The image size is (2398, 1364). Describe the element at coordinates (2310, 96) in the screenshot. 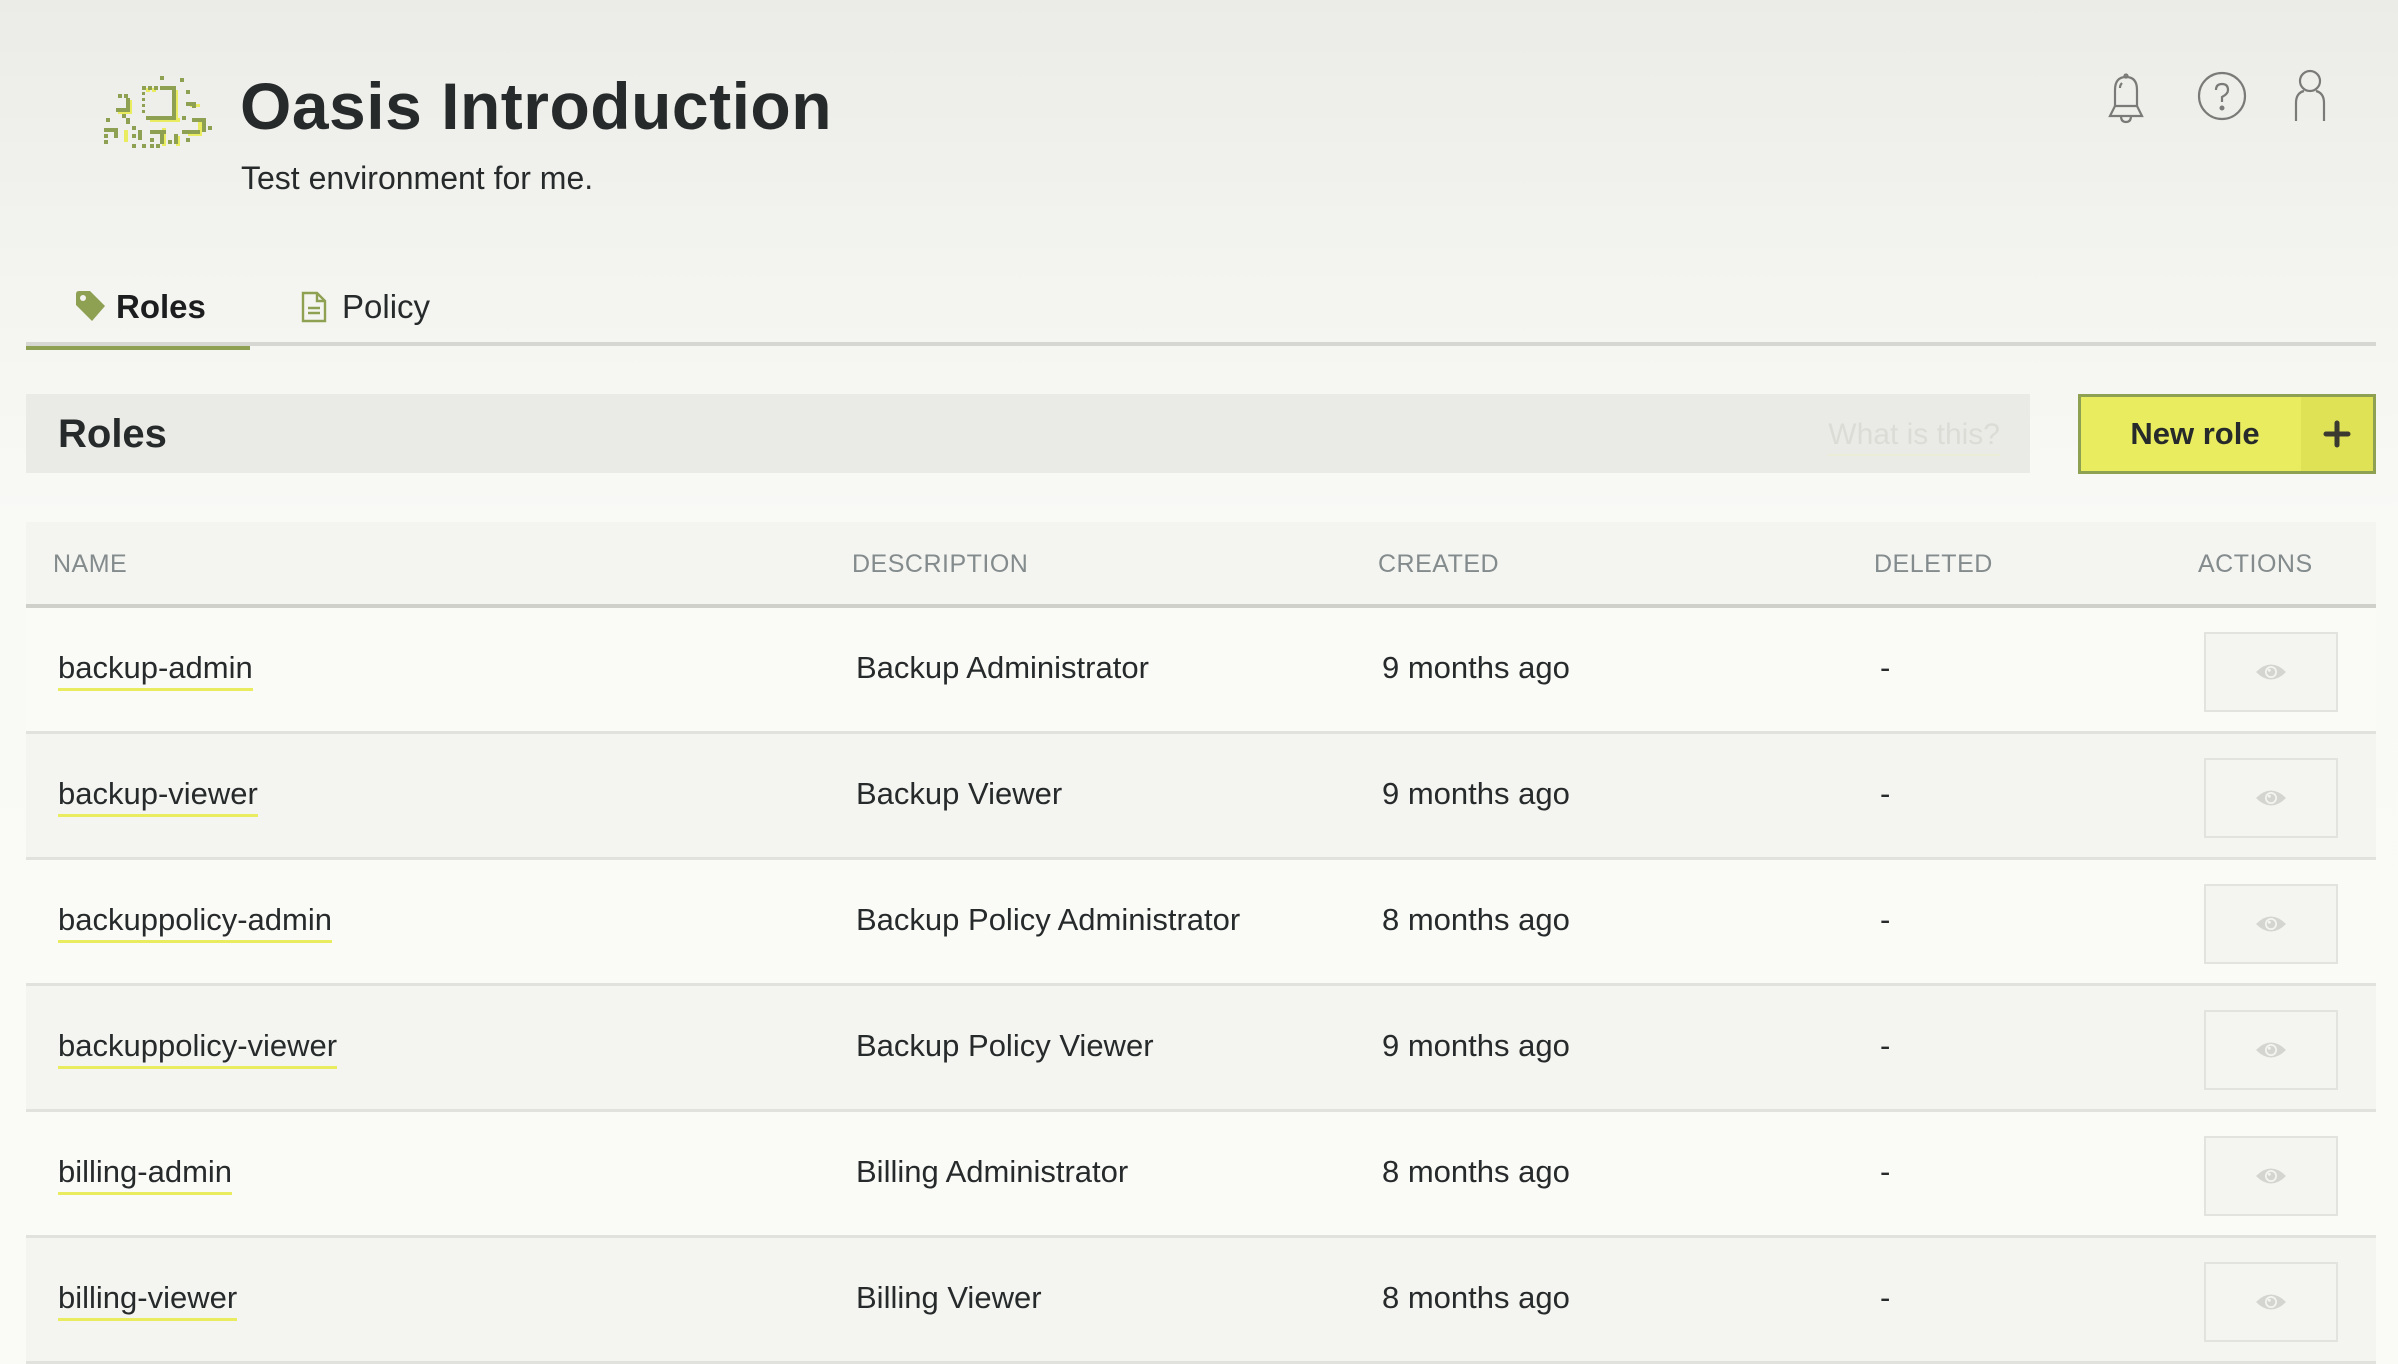

I see `user-icon` at that location.